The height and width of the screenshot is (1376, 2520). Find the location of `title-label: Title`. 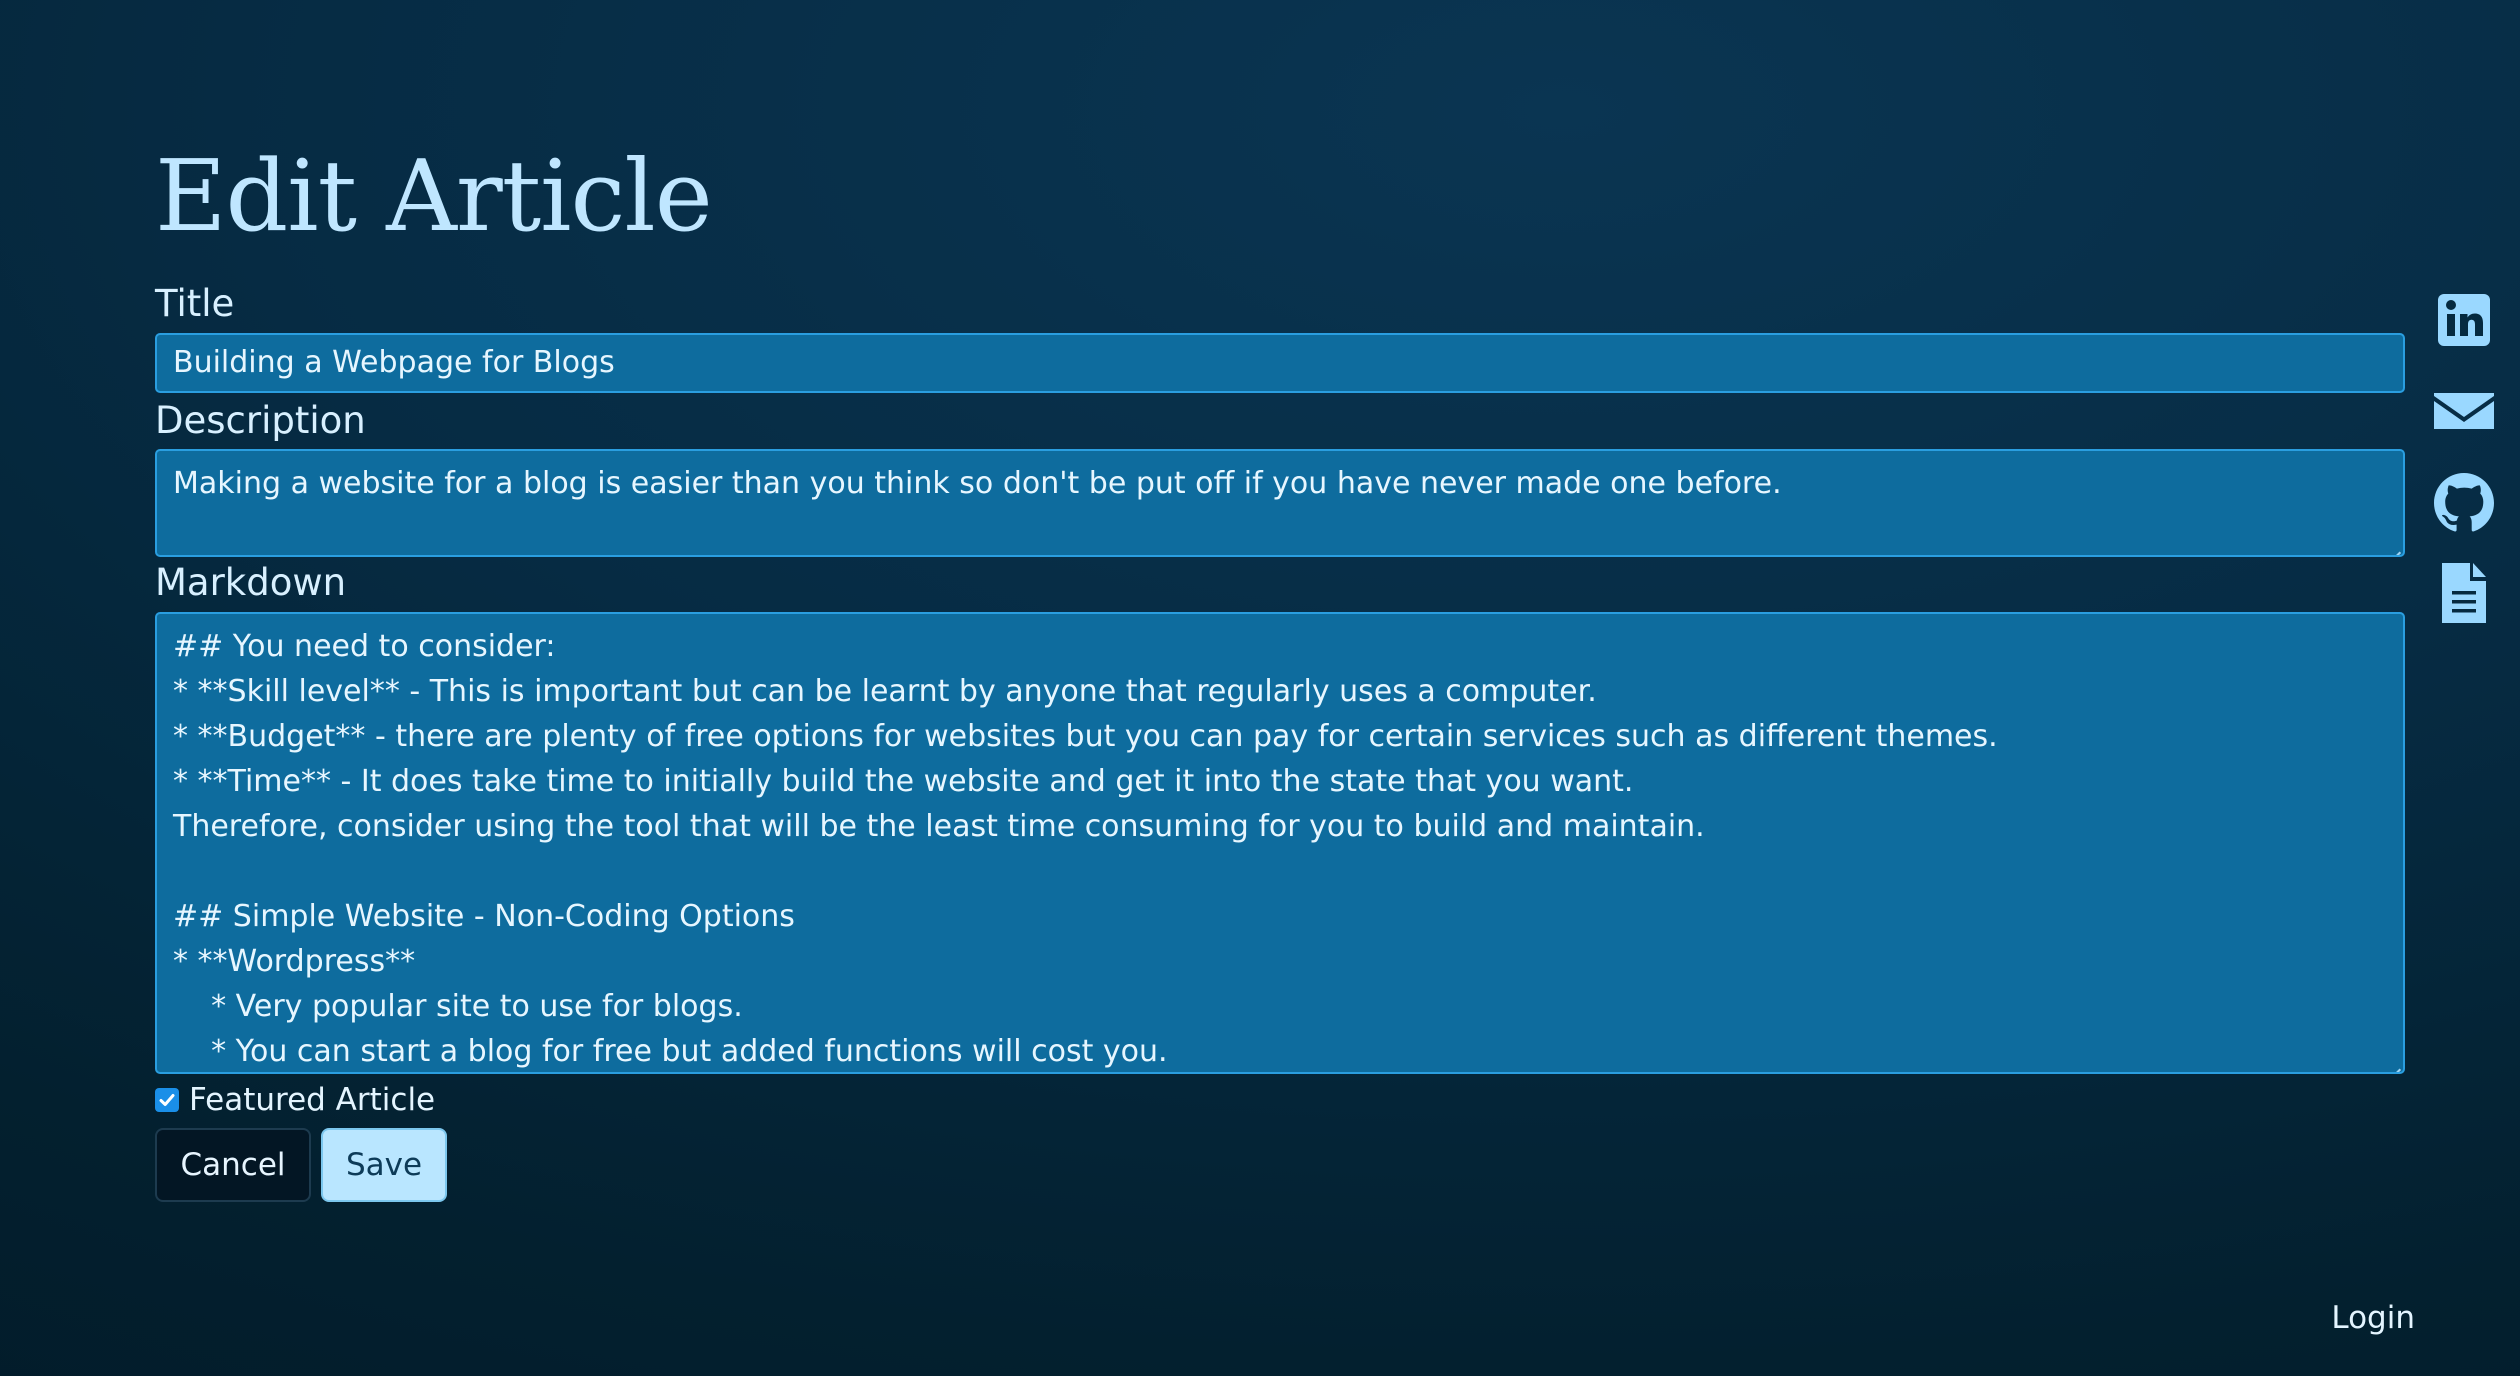

title-label: Title is located at coordinates (195, 303).